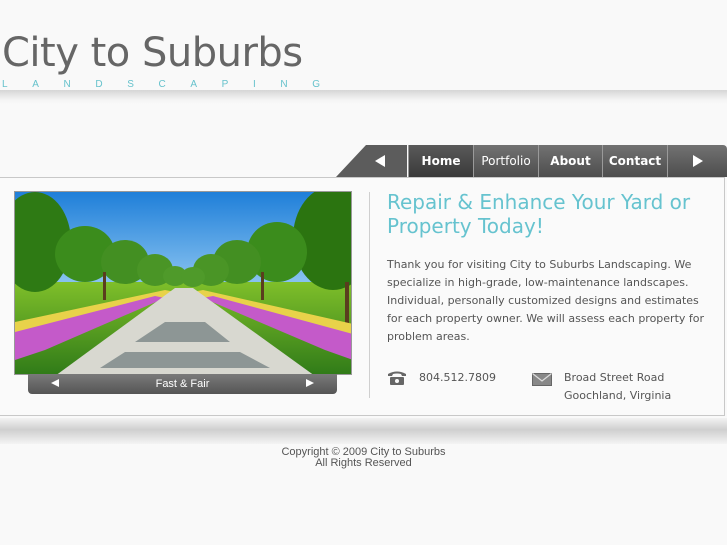 The width and height of the screenshot is (727, 545). I want to click on logo-letter: C, so click(162, 84).